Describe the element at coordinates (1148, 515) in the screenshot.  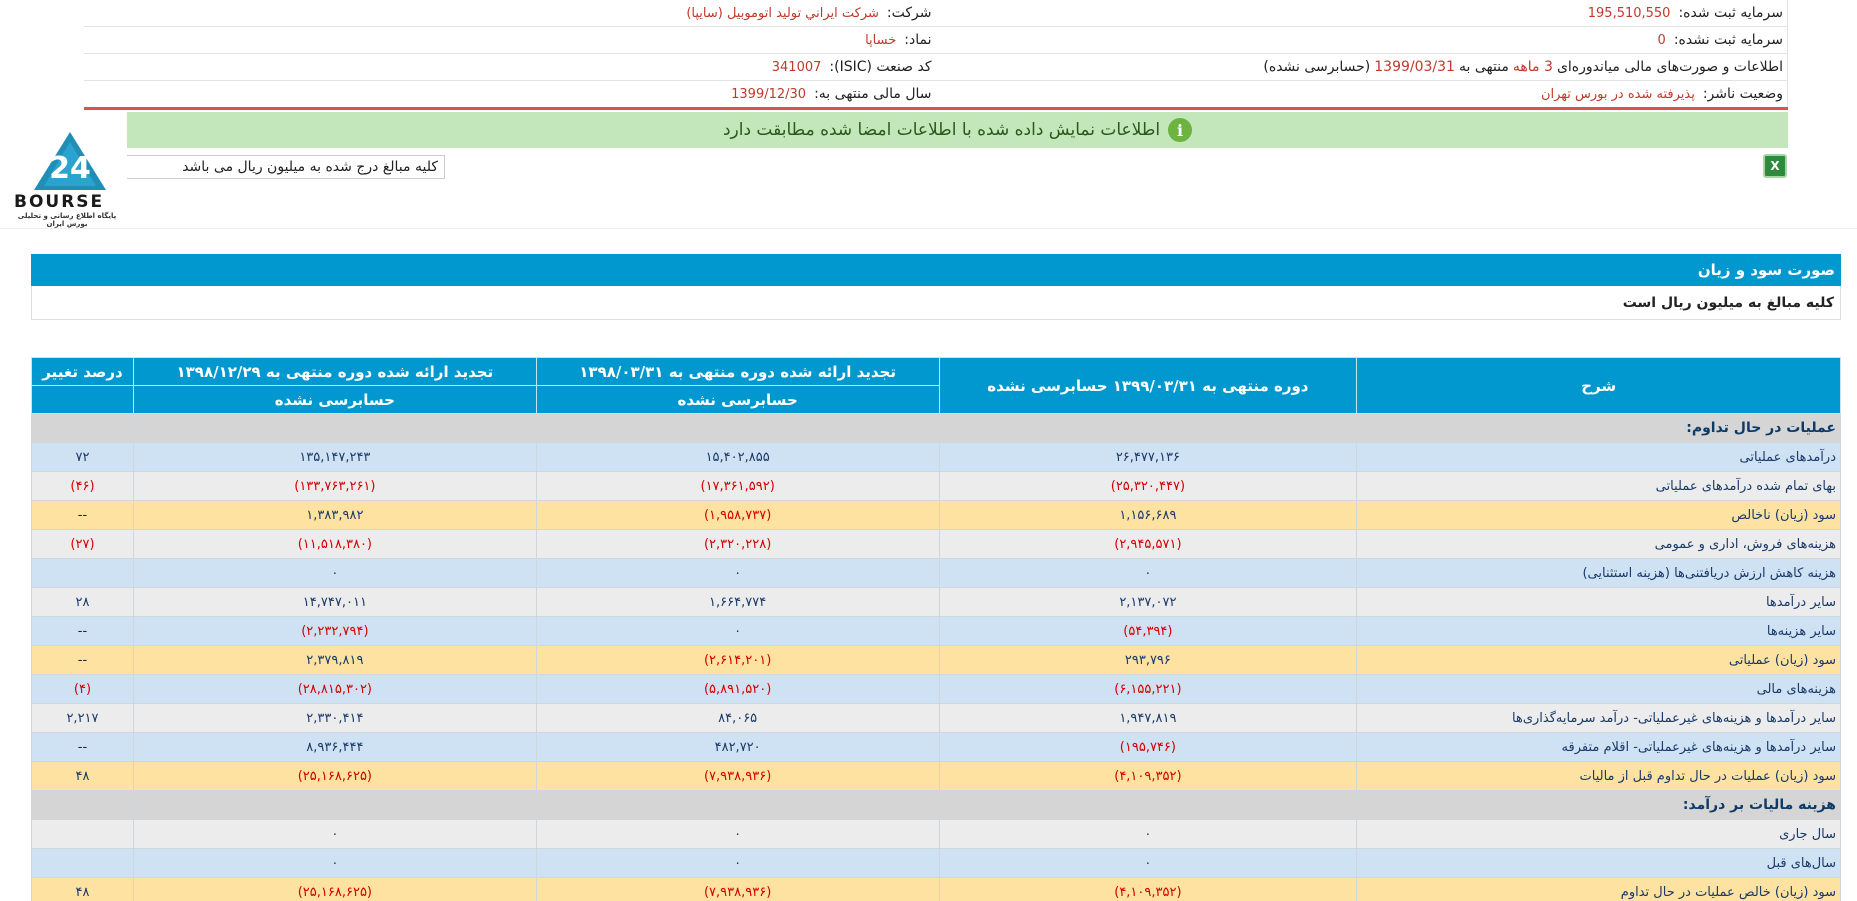
I see `cell-period-1399: ۱,۱۵۶,۶۸۹` at that location.